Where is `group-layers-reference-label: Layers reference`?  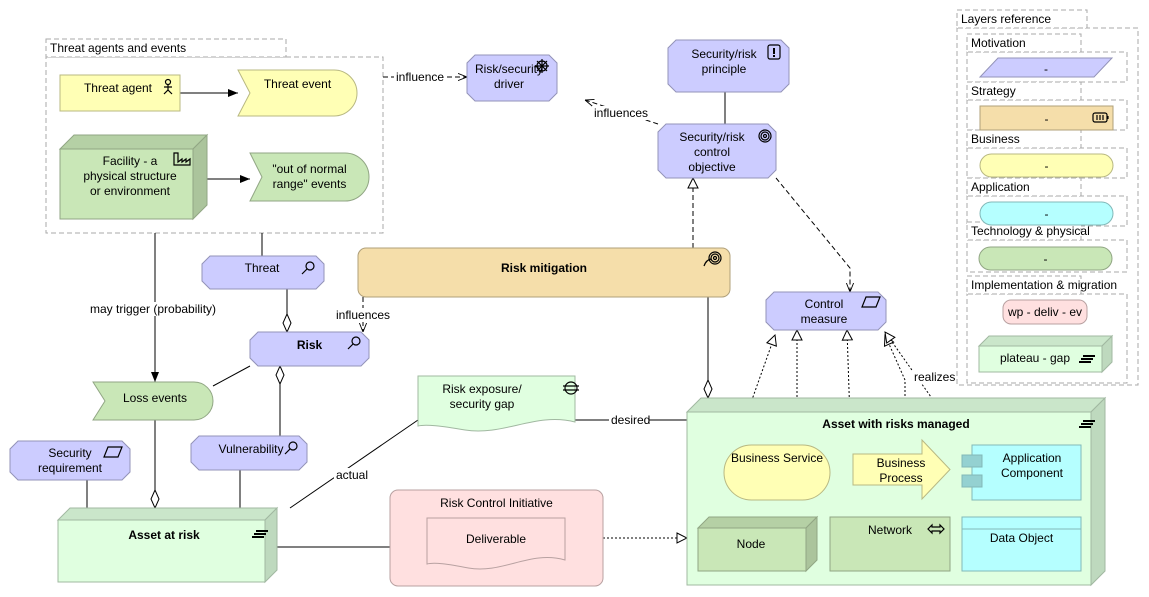 group-layers-reference-label: Layers reference is located at coordinates (1006, 19).